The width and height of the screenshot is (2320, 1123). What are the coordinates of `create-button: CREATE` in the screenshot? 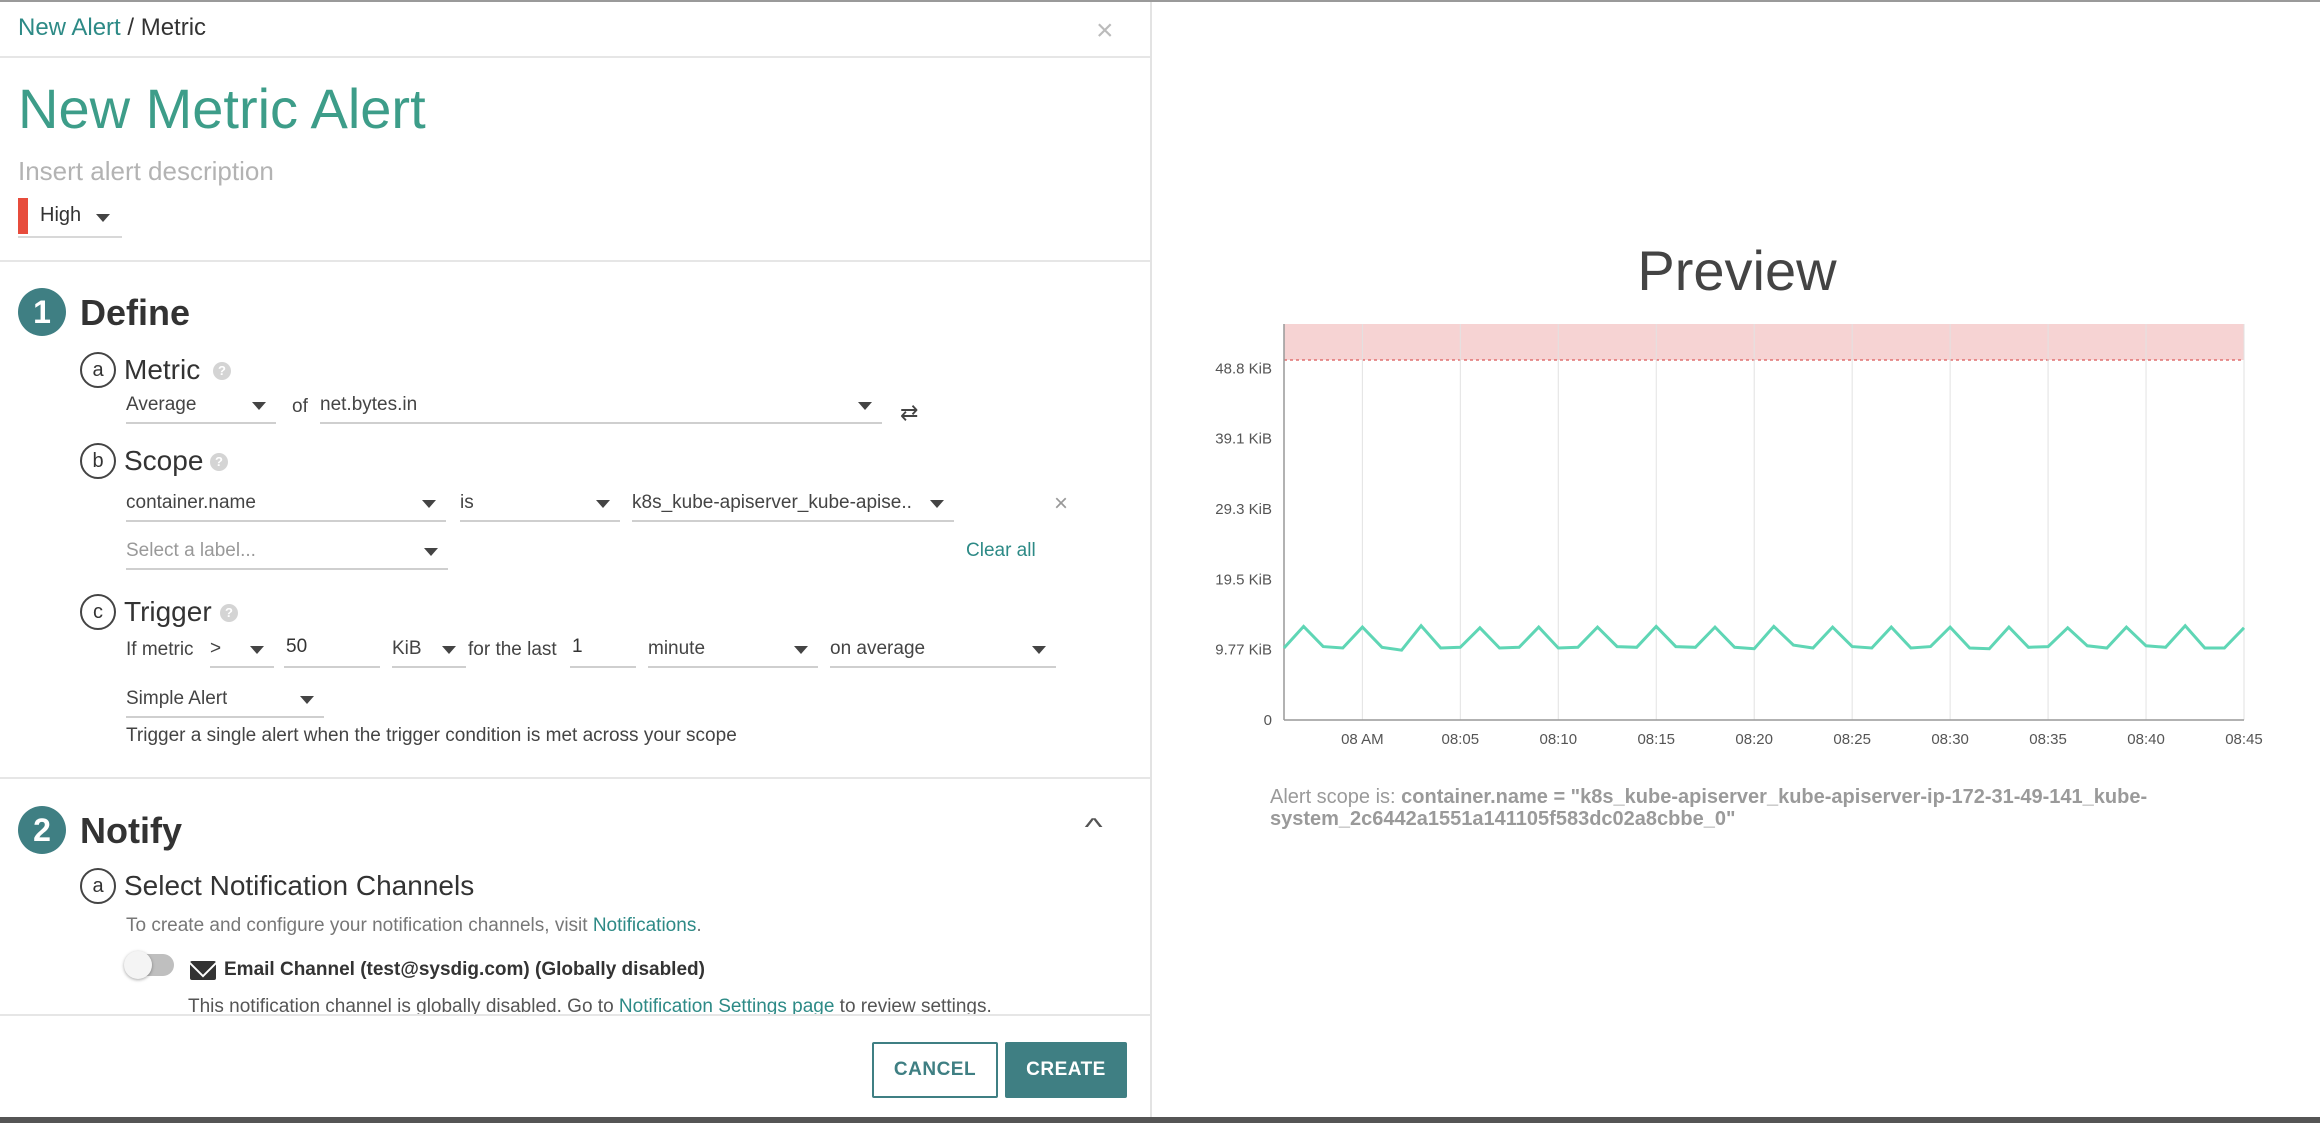 It's located at (1066, 1070).